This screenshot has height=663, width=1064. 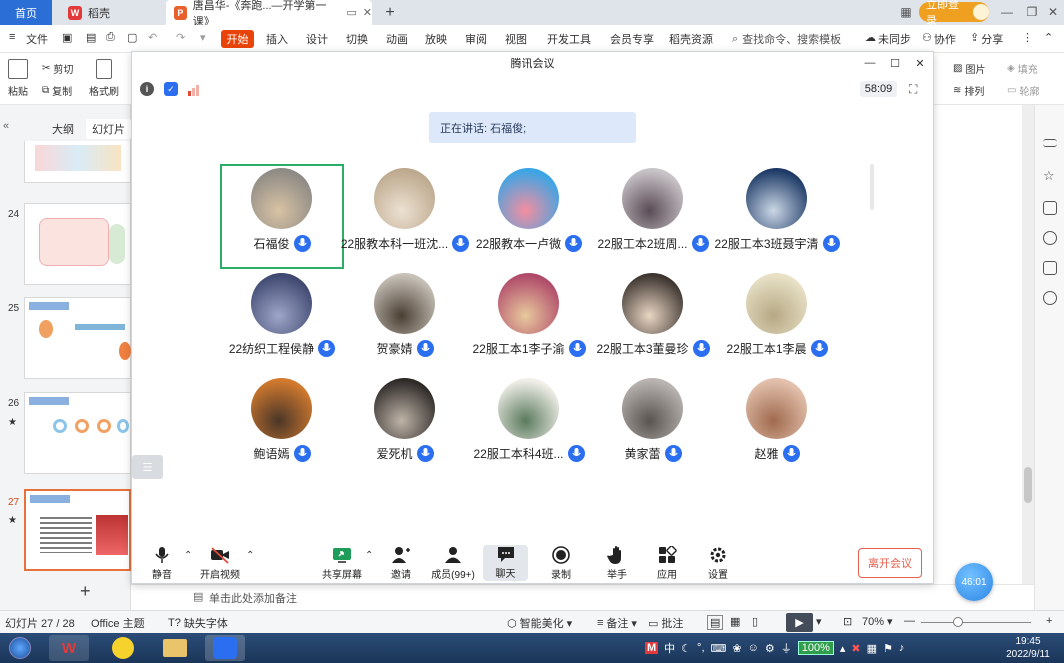 What do you see at coordinates (1050, 176) in the screenshot?
I see `star-outline-icon: ☆` at bounding box center [1050, 176].